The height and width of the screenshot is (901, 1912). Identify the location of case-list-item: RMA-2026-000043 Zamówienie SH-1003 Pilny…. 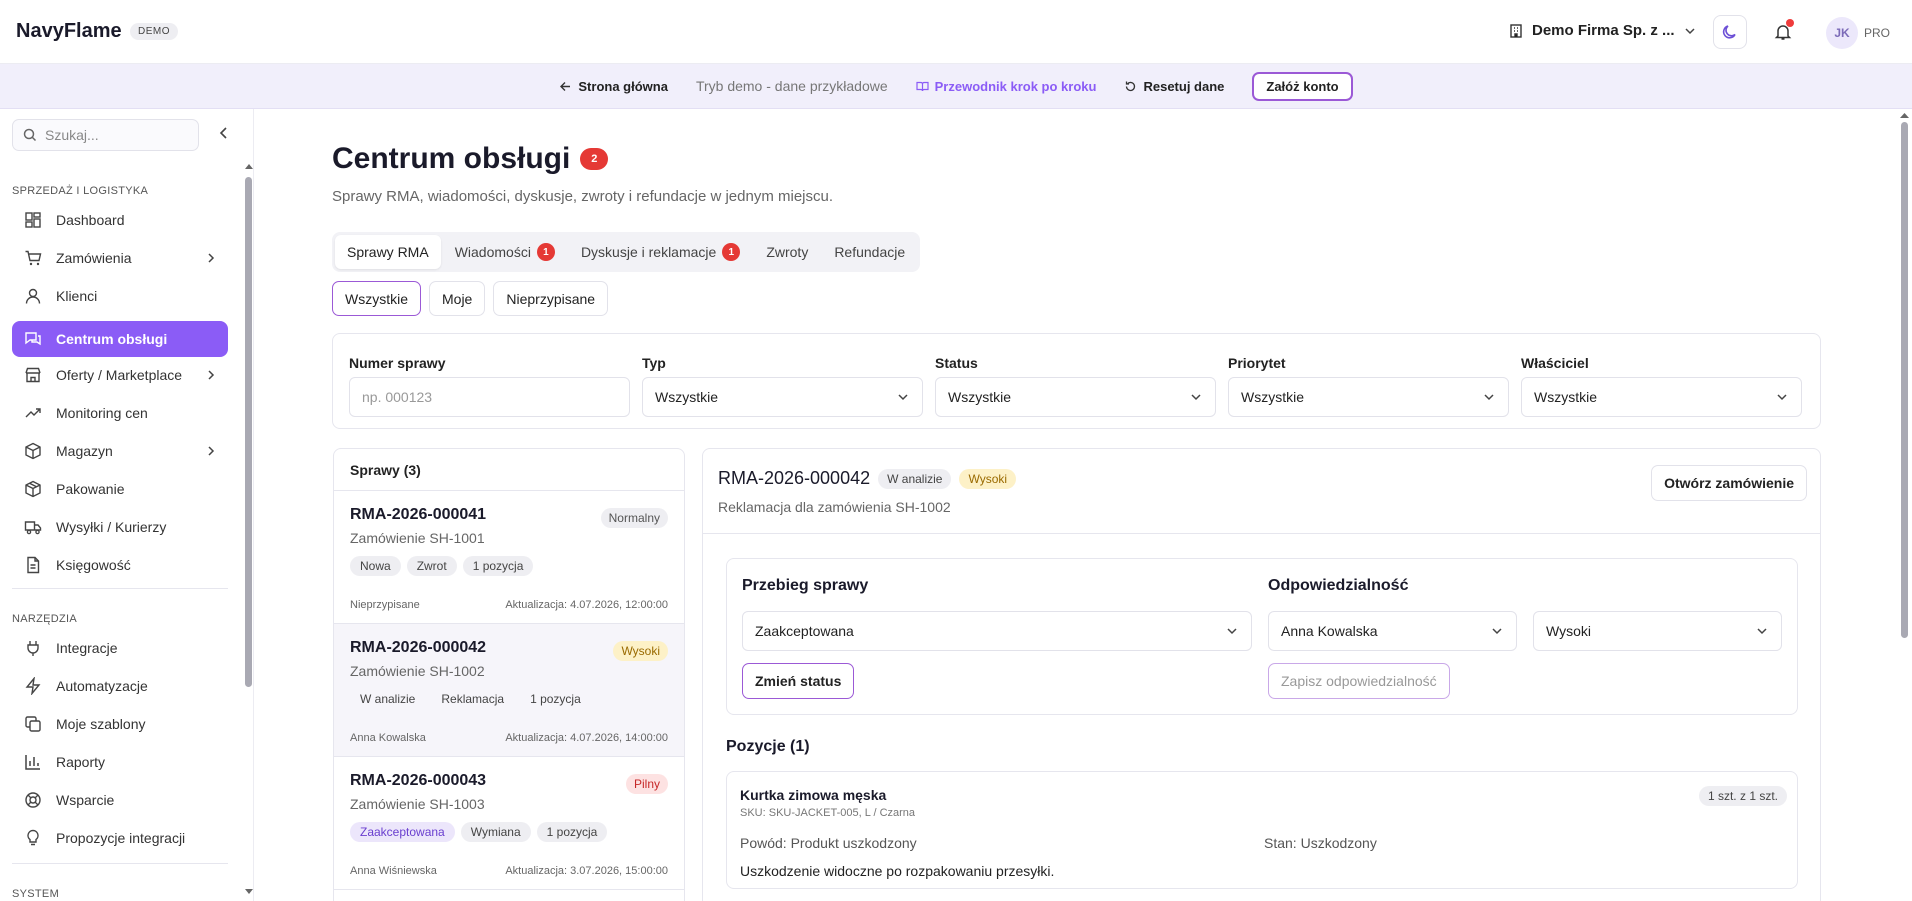
(509, 823).